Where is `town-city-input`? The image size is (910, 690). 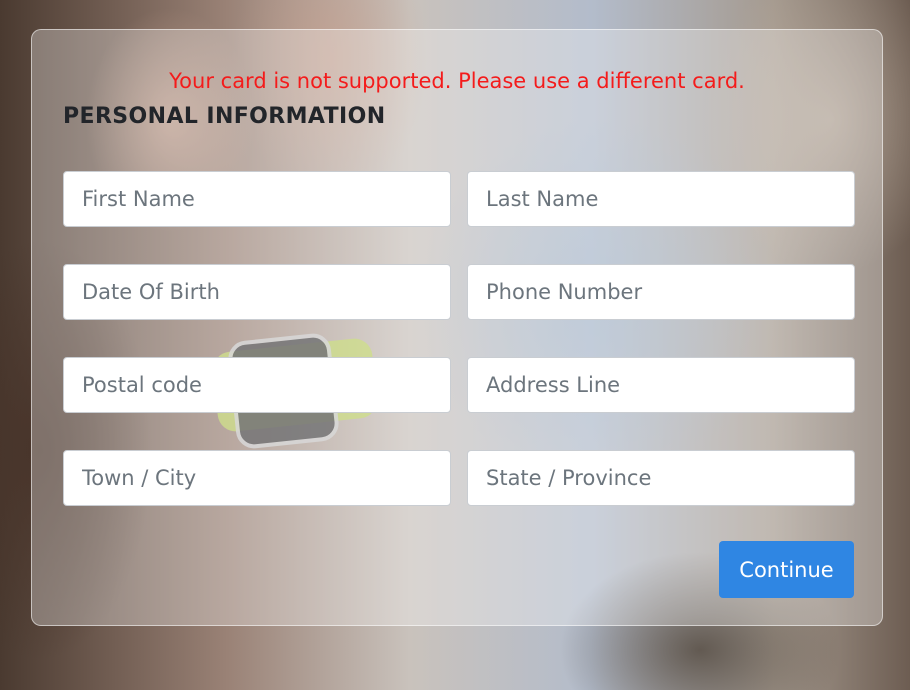
town-city-input is located at coordinates (257, 478).